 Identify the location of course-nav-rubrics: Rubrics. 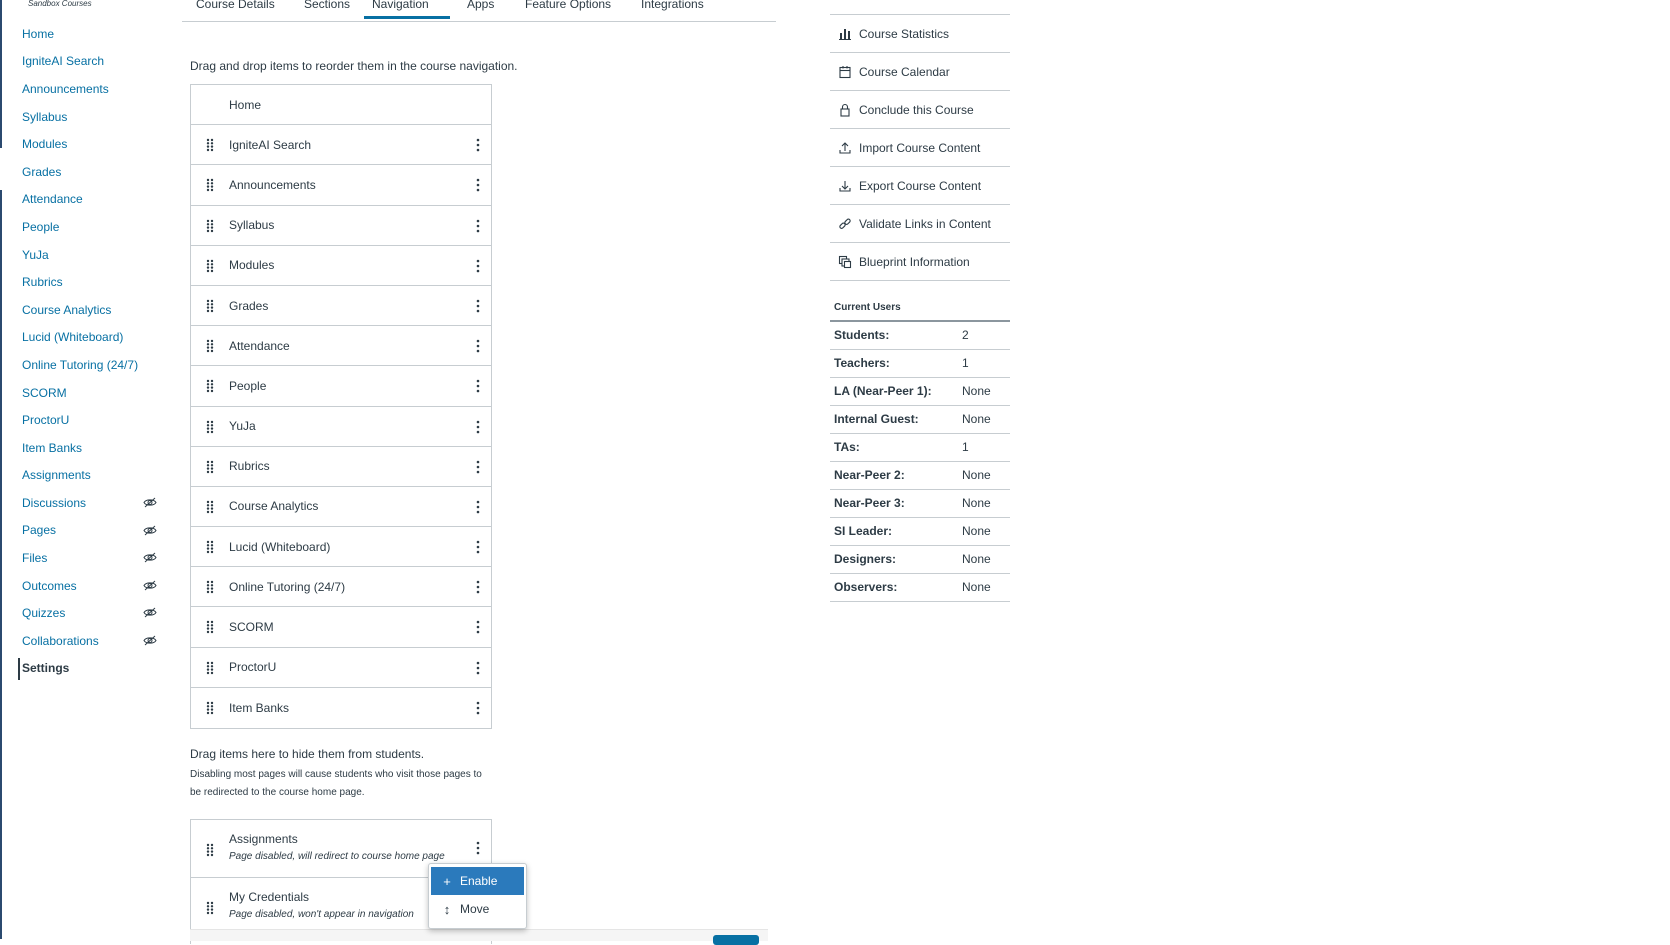
(89, 282).